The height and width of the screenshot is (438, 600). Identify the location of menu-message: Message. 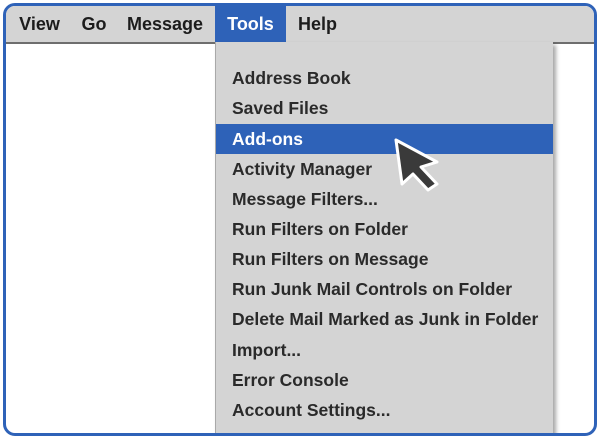
(165, 24).